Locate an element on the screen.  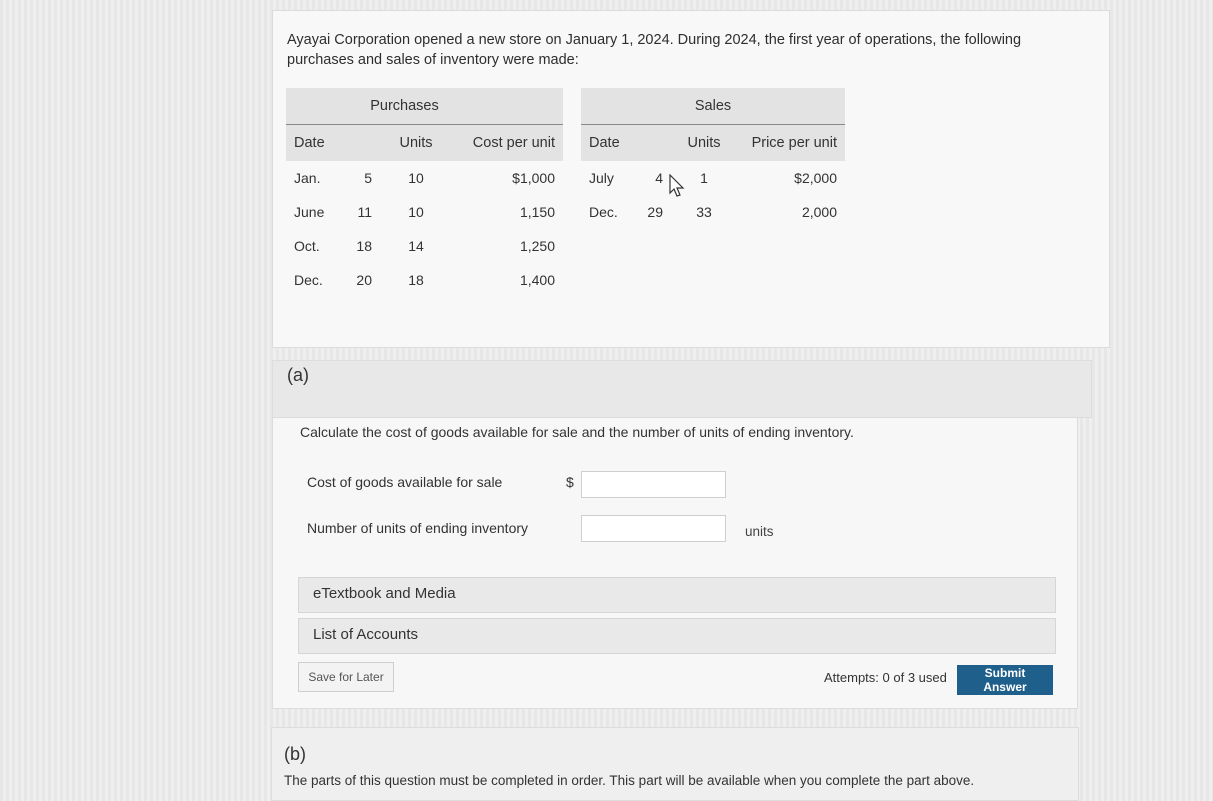
ending-units-label: Number of units of ending inventory is located at coordinates (418, 528).